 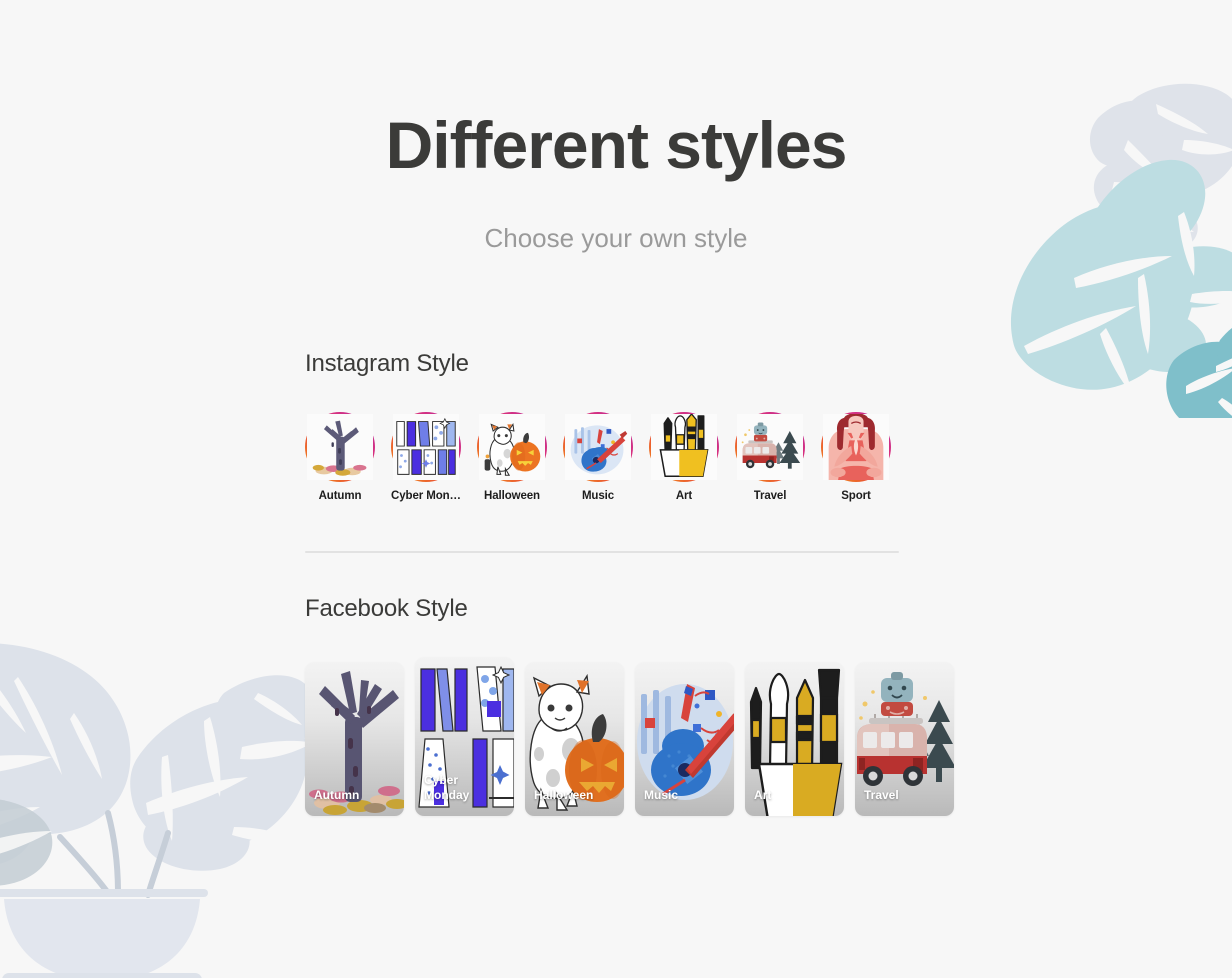 I want to click on facebook-style-label: Travel, so click(x=881, y=795).